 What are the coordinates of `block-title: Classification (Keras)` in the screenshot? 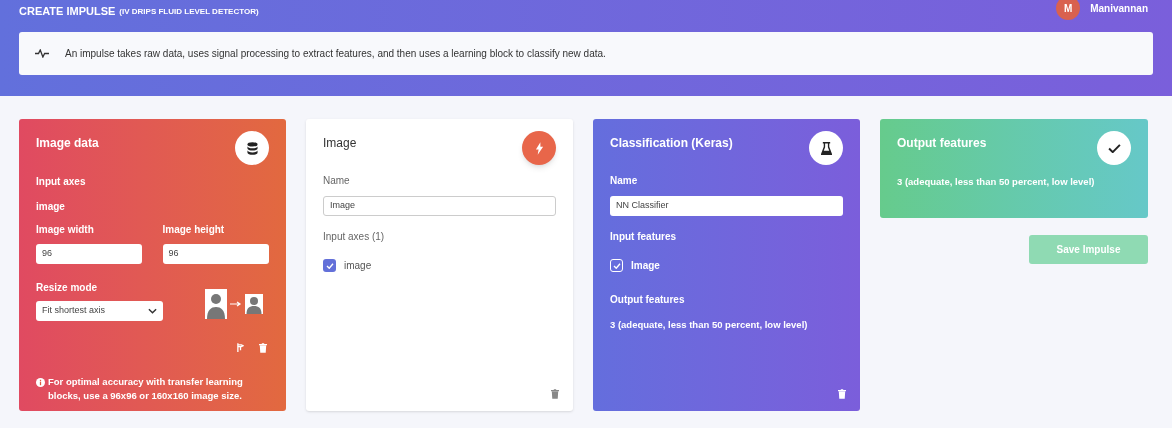 It's located at (671, 143).